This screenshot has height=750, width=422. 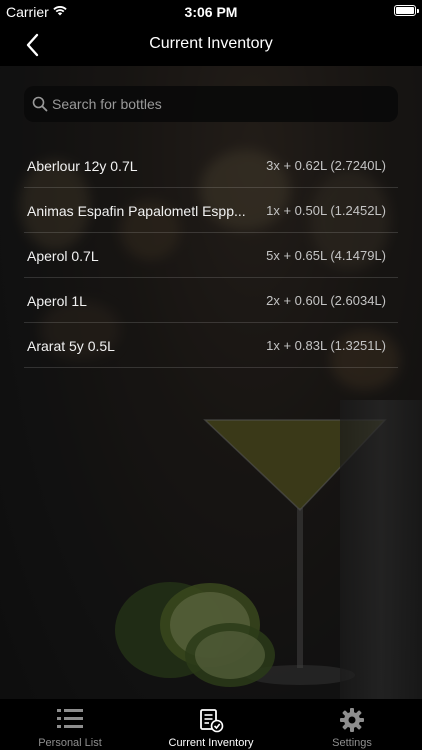 What do you see at coordinates (82, 166) in the screenshot?
I see `bottle-name: Aberlour 12y 0.7L` at bounding box center [82, 166].